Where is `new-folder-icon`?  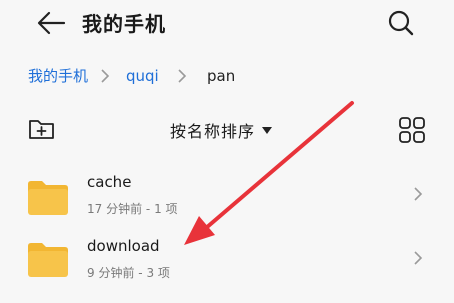 new-folder-icon is located at coordinates (41, 129).